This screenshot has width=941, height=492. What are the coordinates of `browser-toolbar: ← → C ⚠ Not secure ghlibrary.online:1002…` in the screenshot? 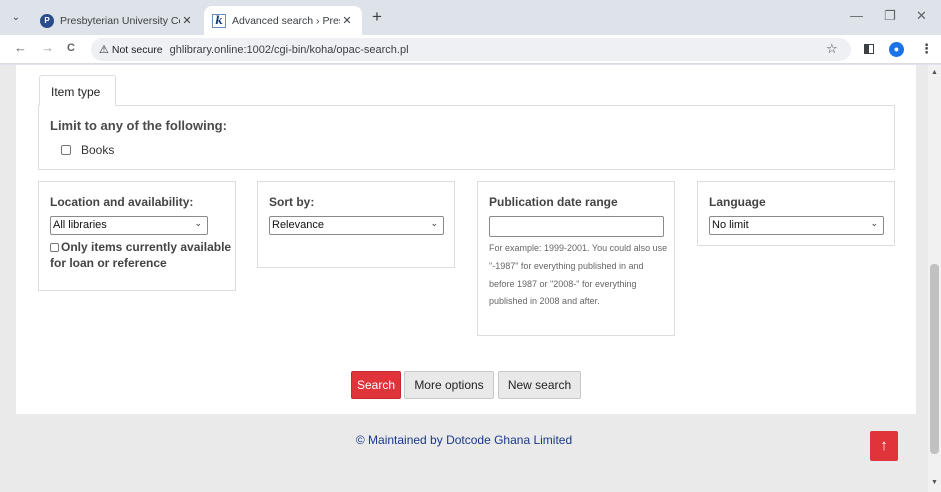 It's located at (470, 49).